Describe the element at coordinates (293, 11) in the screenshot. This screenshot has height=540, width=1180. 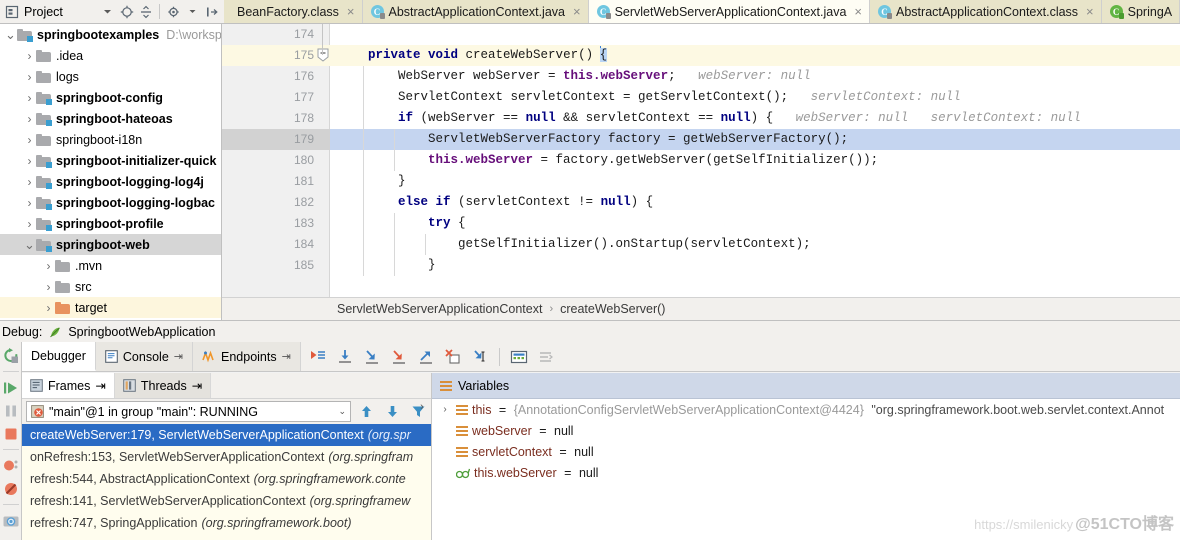
I see `editor-tab-0: CBeanFactory.class×` at that location.